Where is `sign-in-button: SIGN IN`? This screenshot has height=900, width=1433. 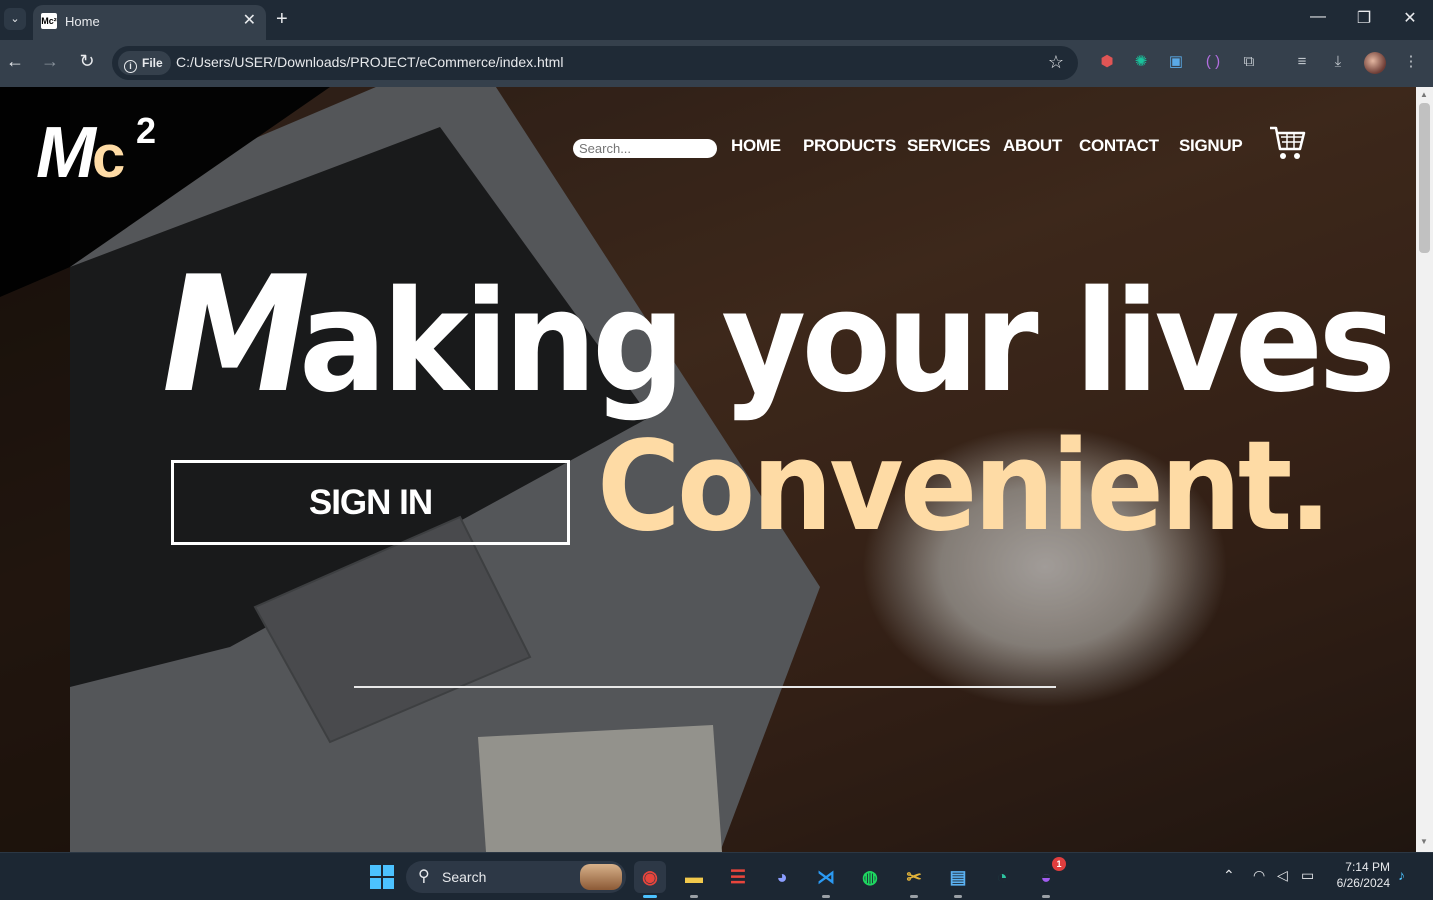 sign-in-button: SIGN IN is located at coordinates (370, 502).